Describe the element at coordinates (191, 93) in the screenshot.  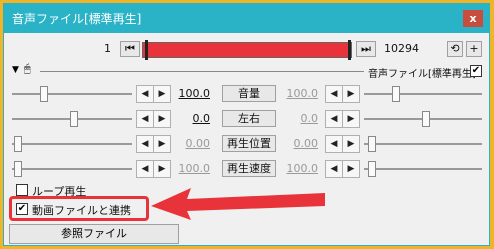
I see `volume-start-value: 100.0` at that location.